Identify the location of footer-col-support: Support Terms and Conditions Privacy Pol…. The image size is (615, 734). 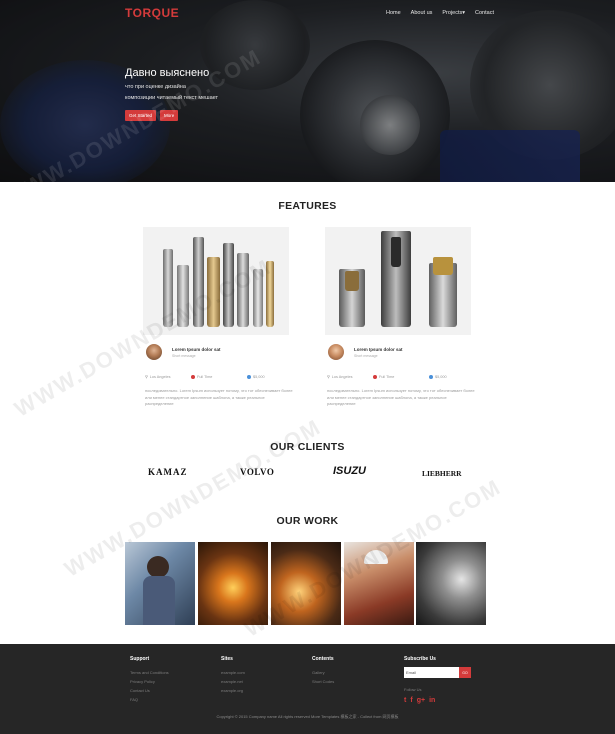
(149, 680).